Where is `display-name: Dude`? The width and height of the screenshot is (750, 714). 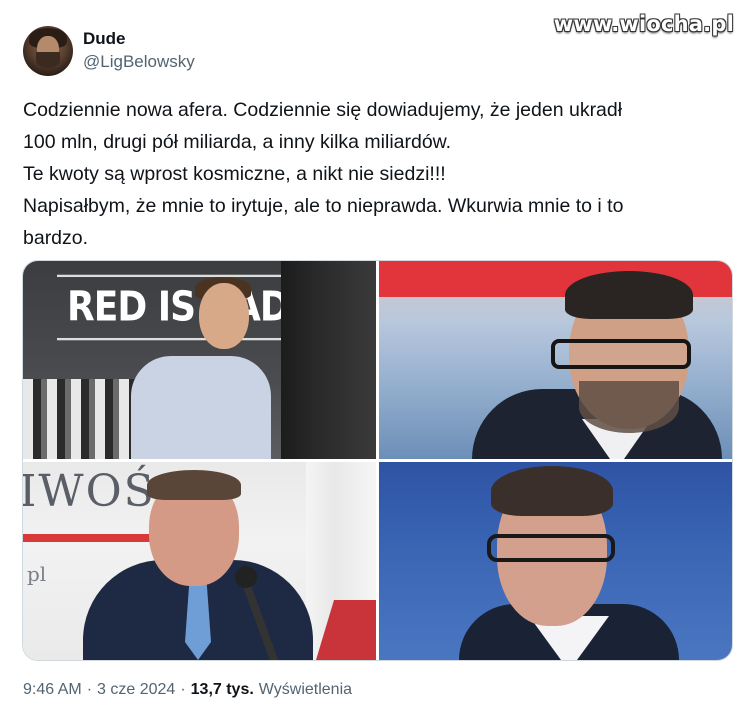 display-name: Dude is located at coordinates (139, 39).